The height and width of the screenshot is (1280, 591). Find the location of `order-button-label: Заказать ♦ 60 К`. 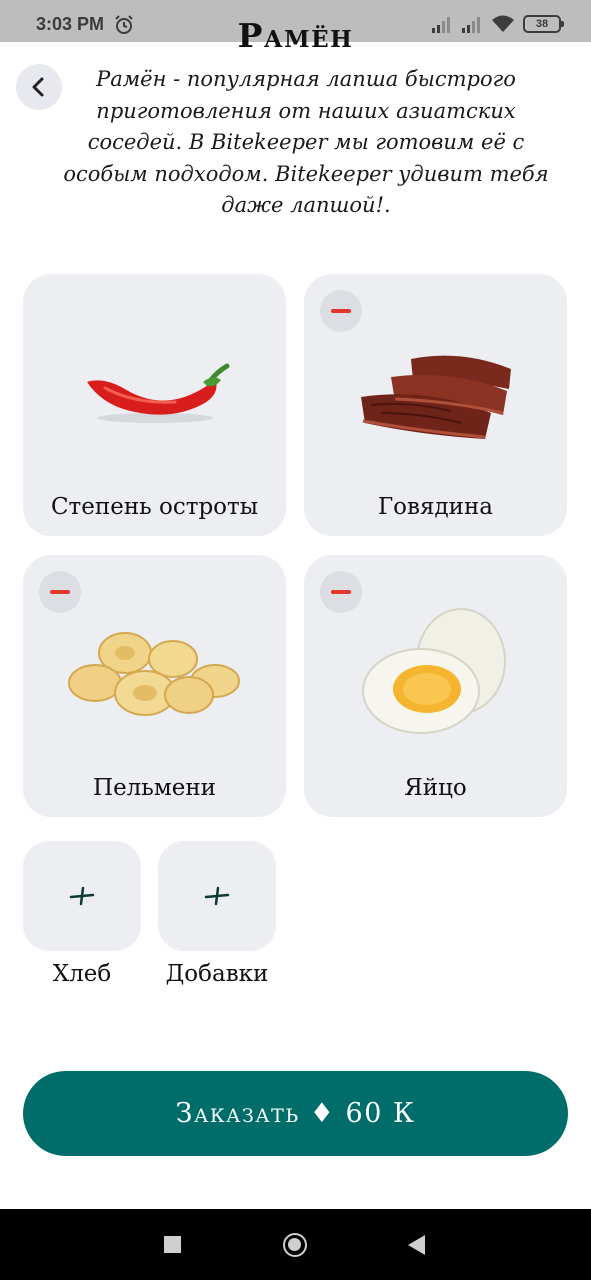

order-button-label: Заказать ♦ 60 К is located at coordinates (295, 1113).